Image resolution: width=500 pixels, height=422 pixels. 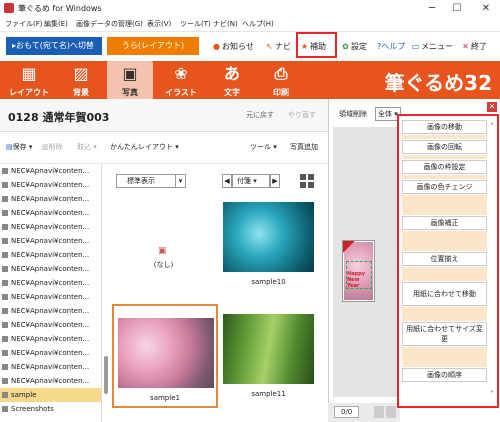 I want to click on back-side-tab: うら(レイアウト), so click(x=153, y=46).